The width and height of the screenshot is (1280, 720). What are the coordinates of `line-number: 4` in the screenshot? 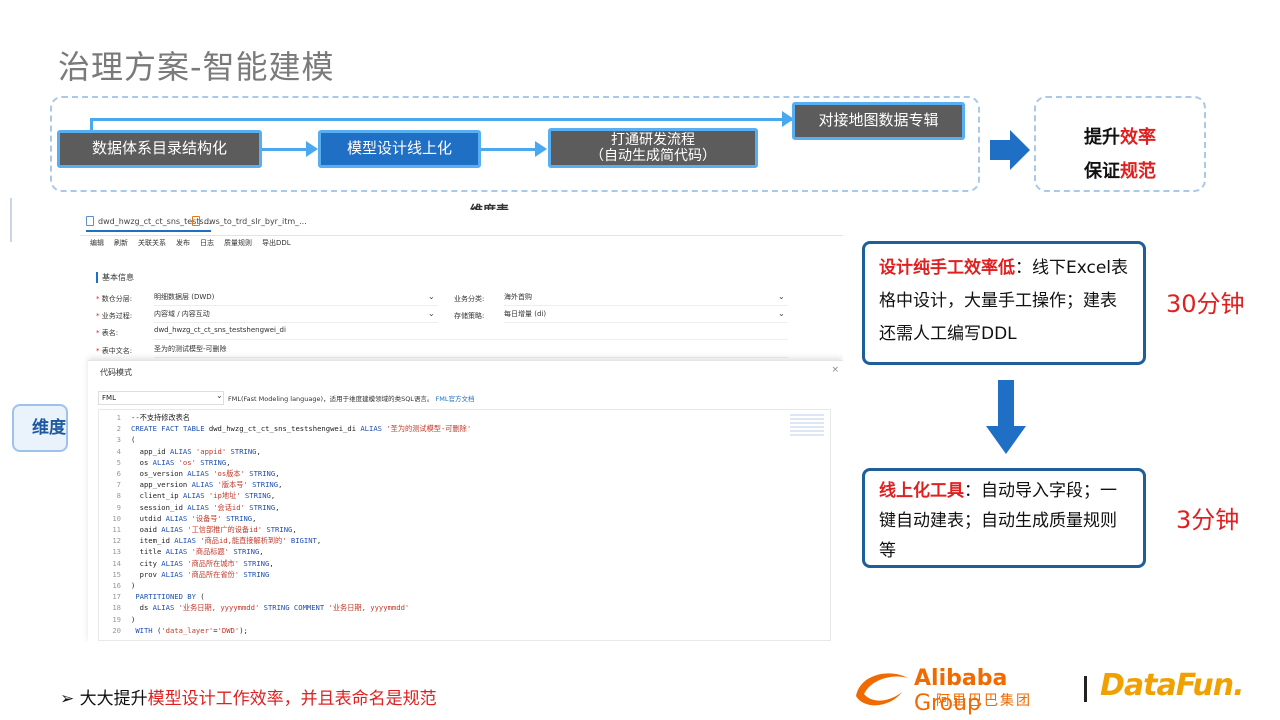 It's located at (118, 451).